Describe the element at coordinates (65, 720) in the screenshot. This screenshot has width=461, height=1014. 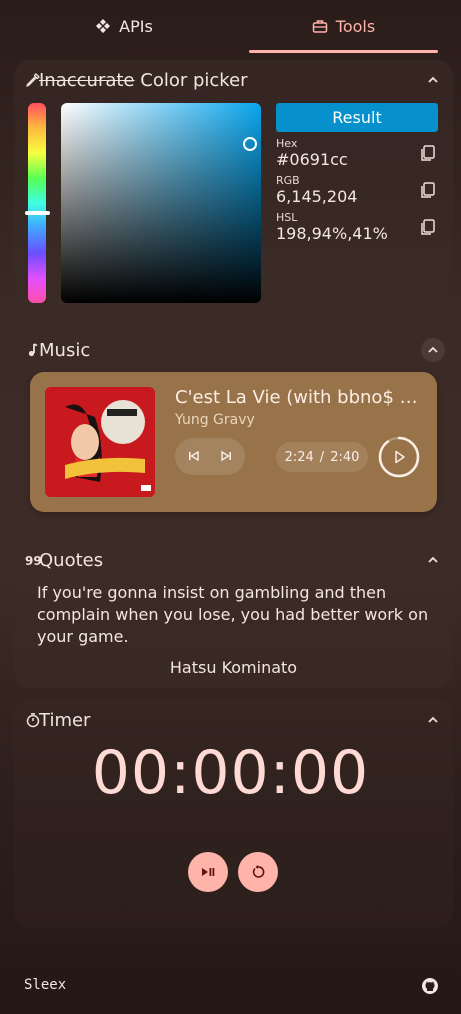
I see `timer-title: Timer` at that location.